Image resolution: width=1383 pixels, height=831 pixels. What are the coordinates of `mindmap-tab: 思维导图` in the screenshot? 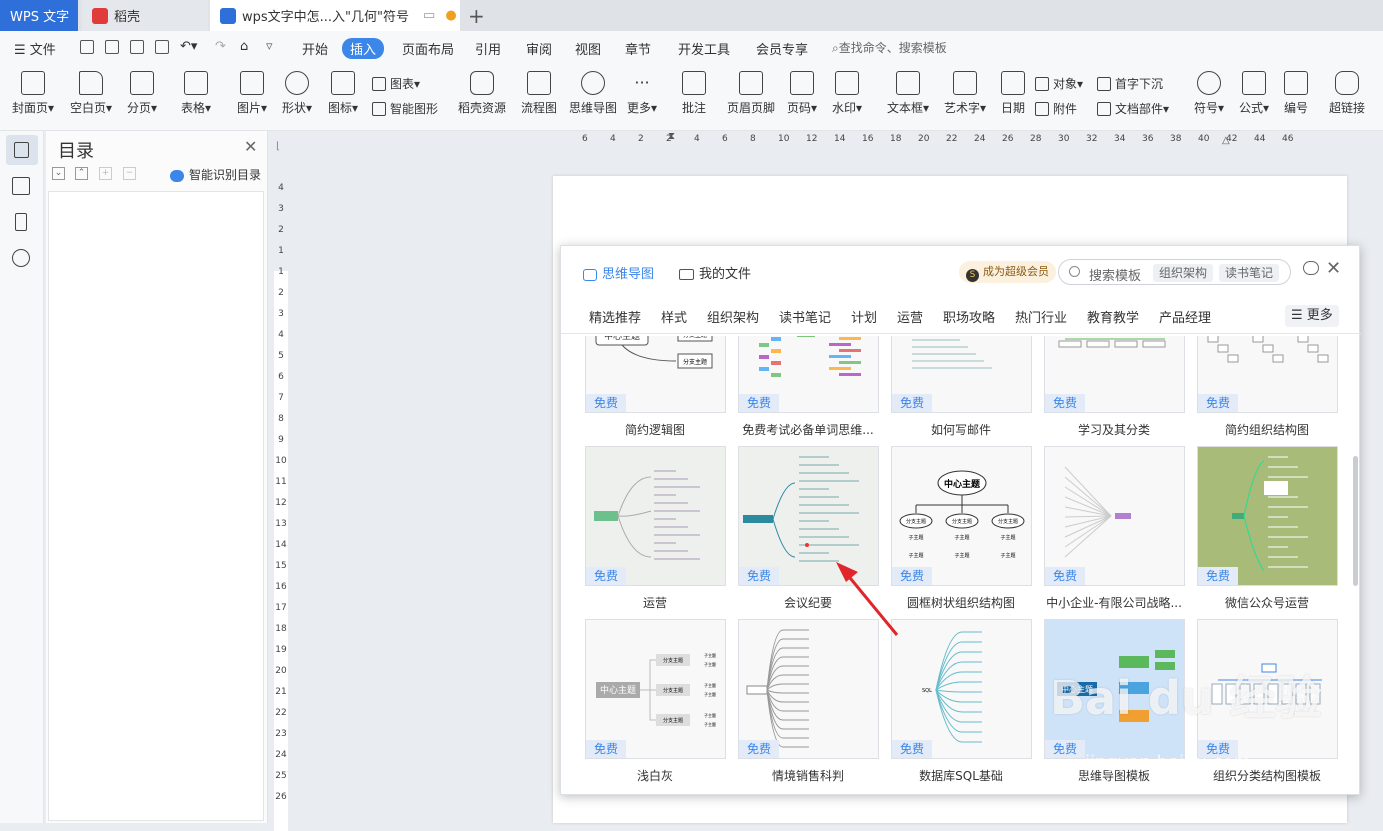 It's located at (618, 272).